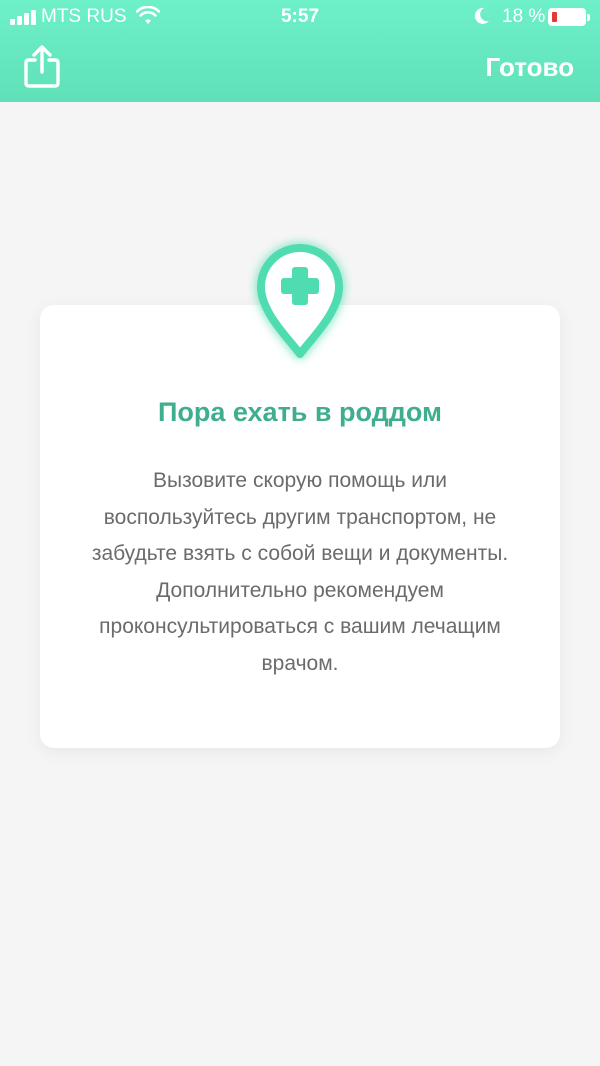 This screenshot has height=1066, width=600. What do you see at coordinates (524, 16) in the screenshot?
I see `battery-percent: 18 %` at bounding box center [524, 16].